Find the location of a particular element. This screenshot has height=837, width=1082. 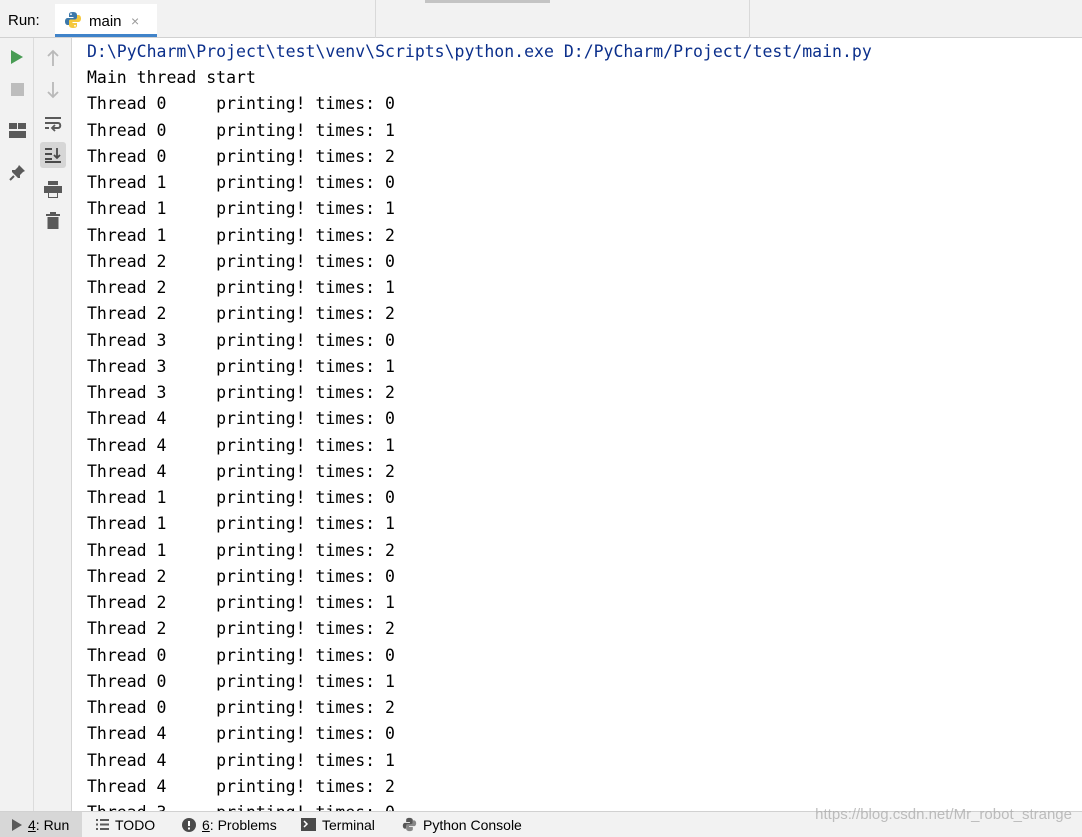

tool-tab-python-console: Python Console is located at coordinates (462, 824).